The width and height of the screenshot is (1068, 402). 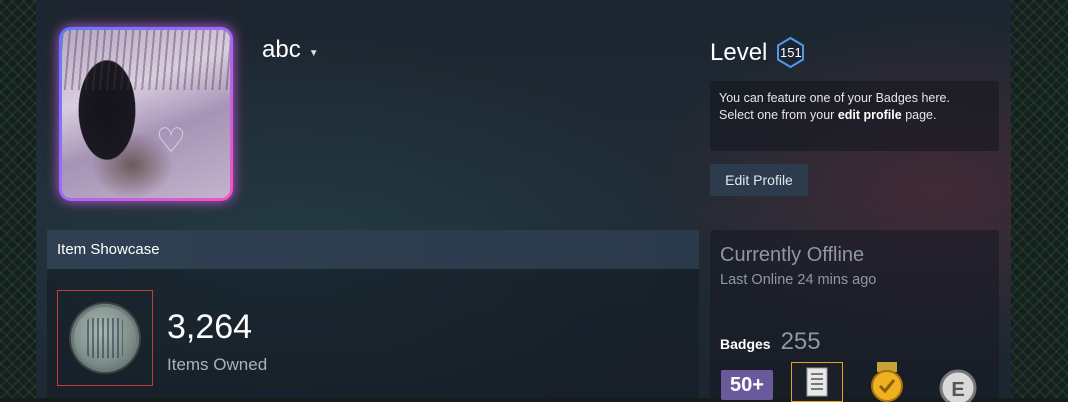 I want to click on showcase-header: Item Showcase, so click(x=373, y=249).